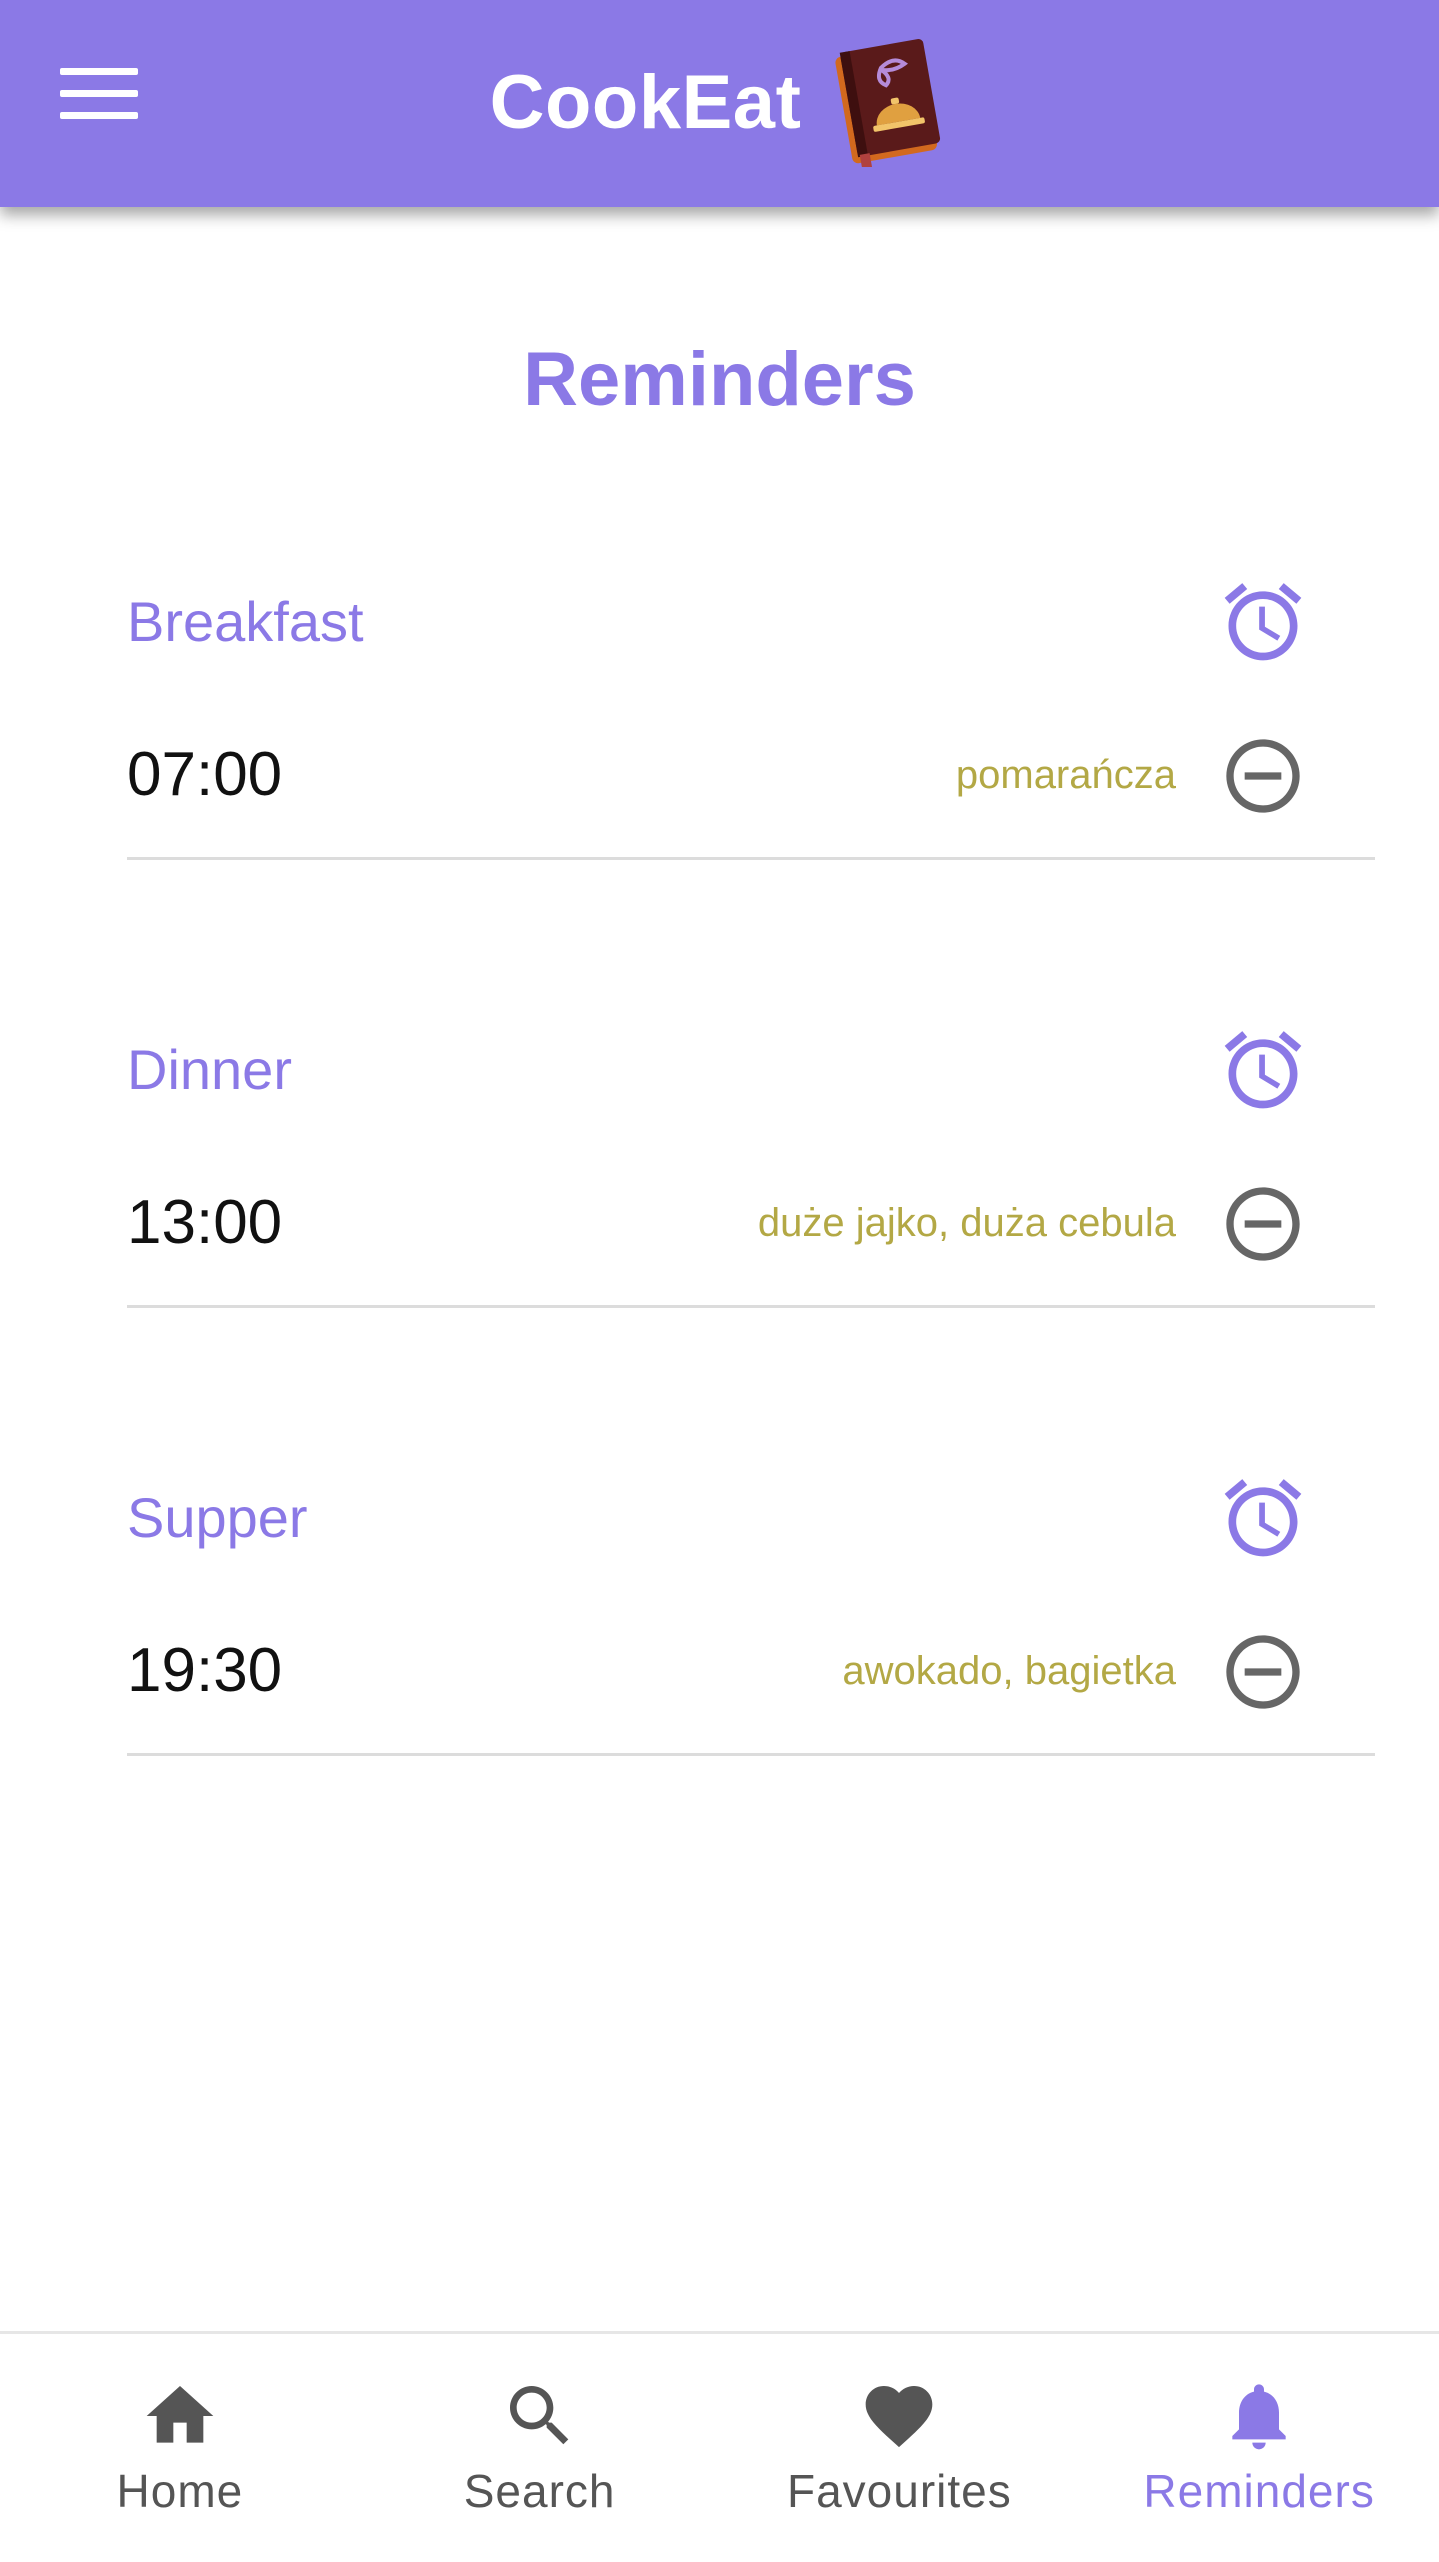  What do you see at coordinates (1259, 2417) in the screenshot?
I see `bell-icon` at bounding box center [1259, 2417].